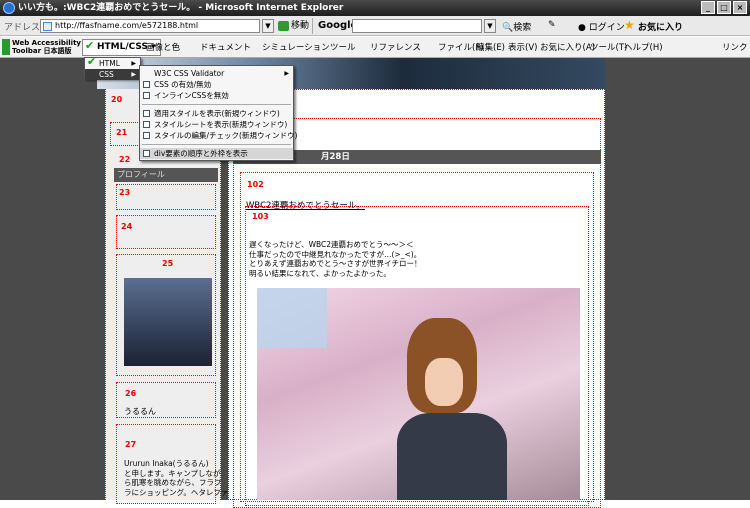 The height and width of the screenshot is (508, 750). I want to click on separator, so click(312, 26).